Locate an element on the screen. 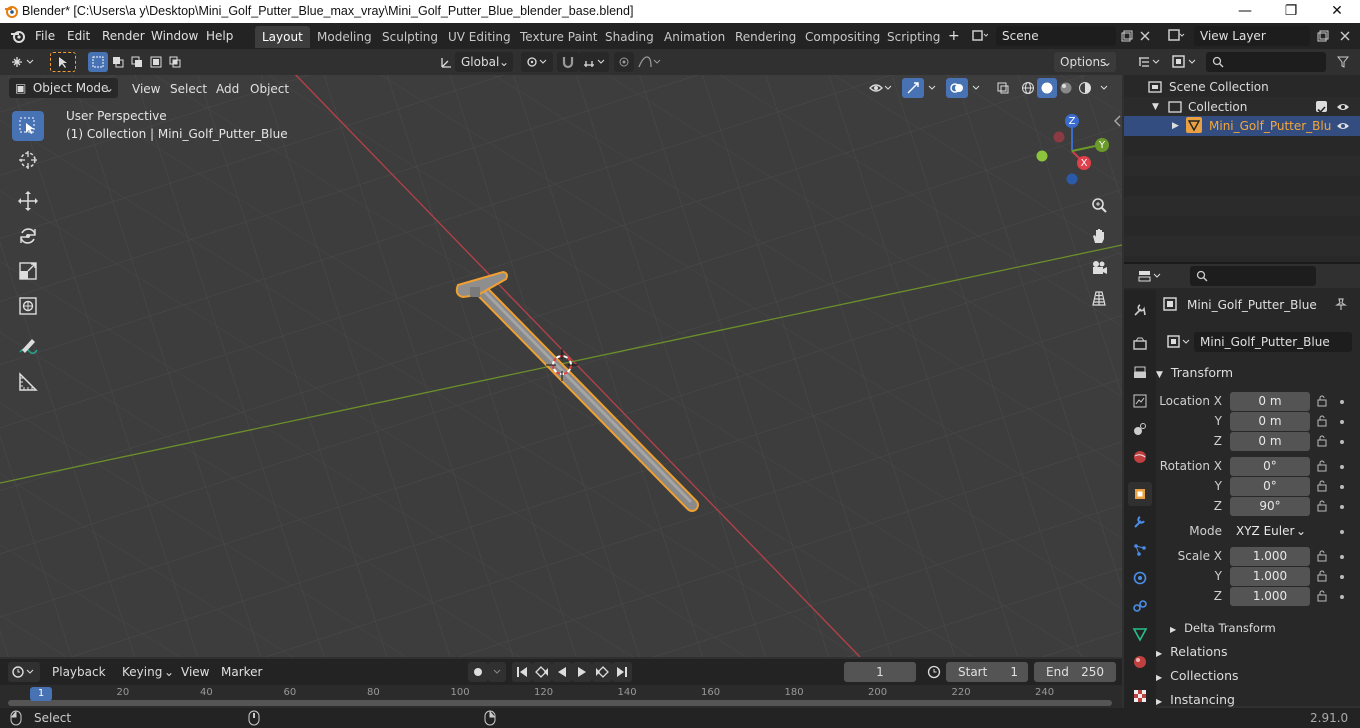 This screenshot has width=1360, height=728. pin-icon is located at coordinates (1341, 305).